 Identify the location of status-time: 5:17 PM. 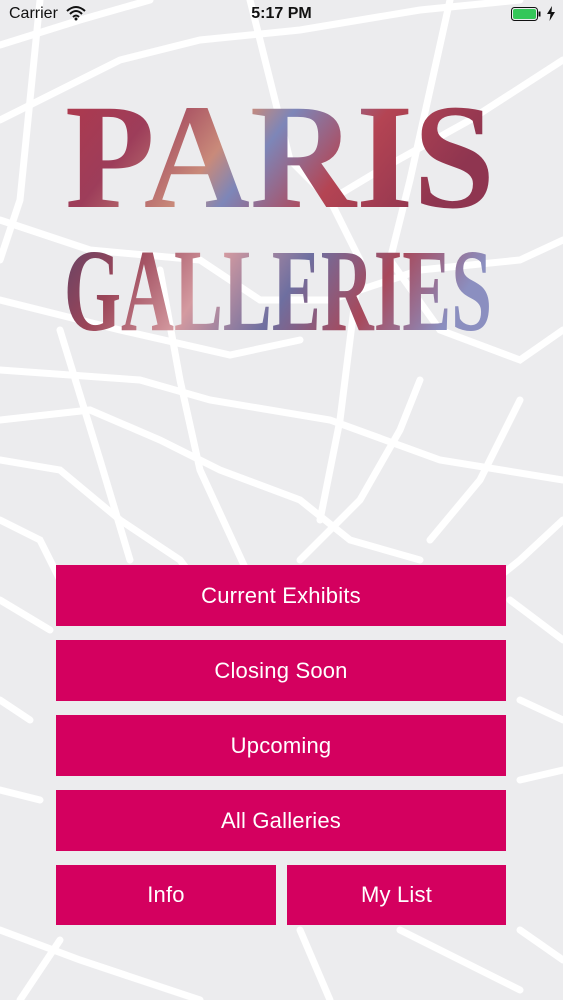
(281, 13).